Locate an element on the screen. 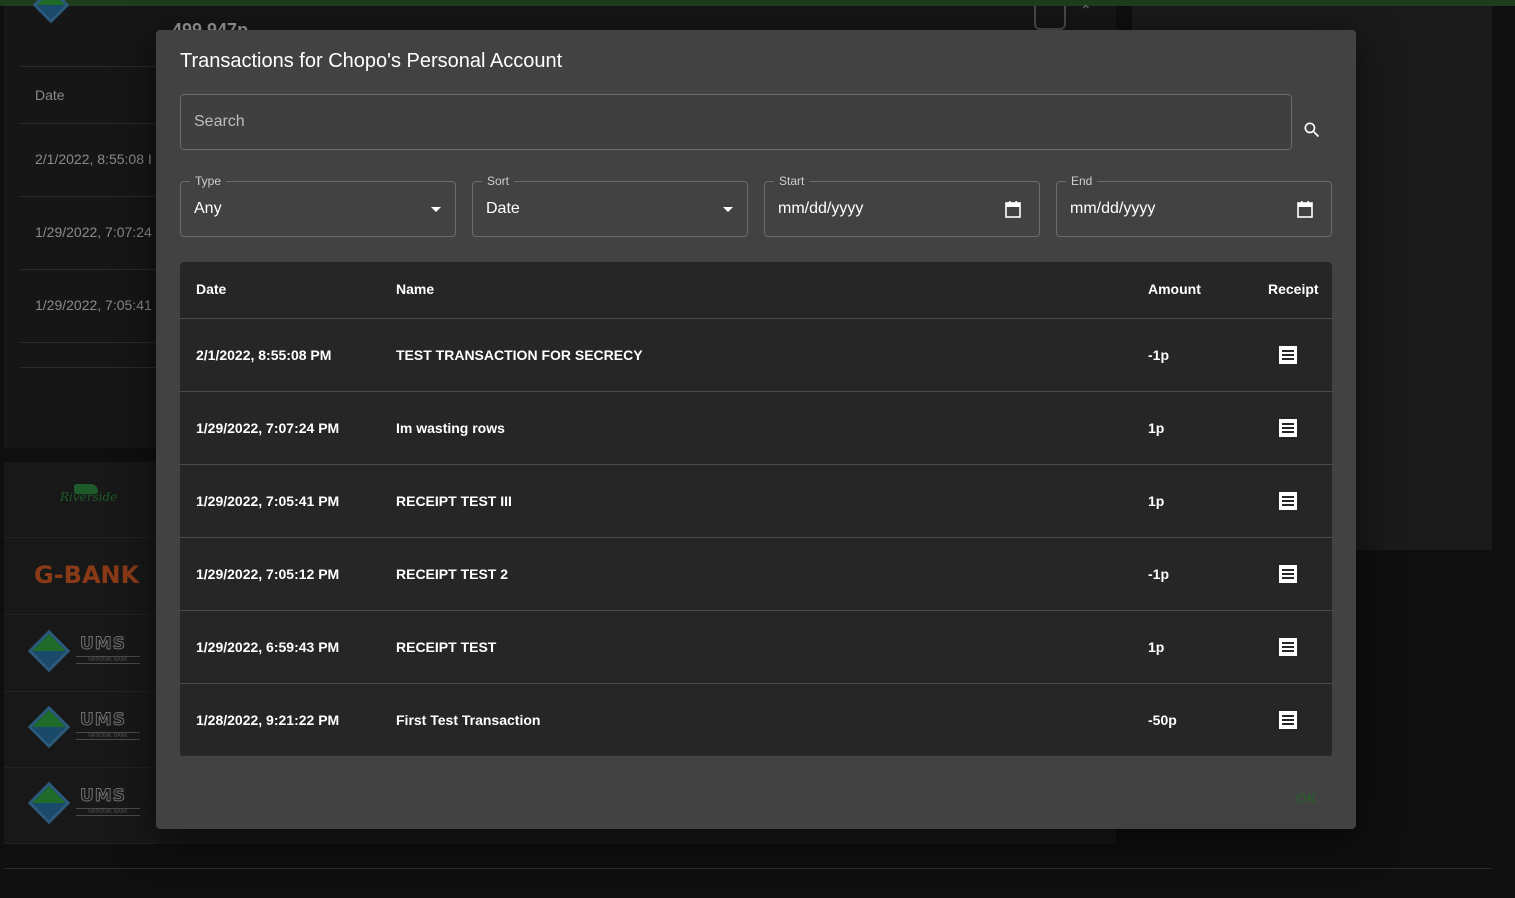 This screenshot has height=898, width=1515. background-table-row: 2/1/2022, 8:55:08 I is located at coordinates (90, 160).